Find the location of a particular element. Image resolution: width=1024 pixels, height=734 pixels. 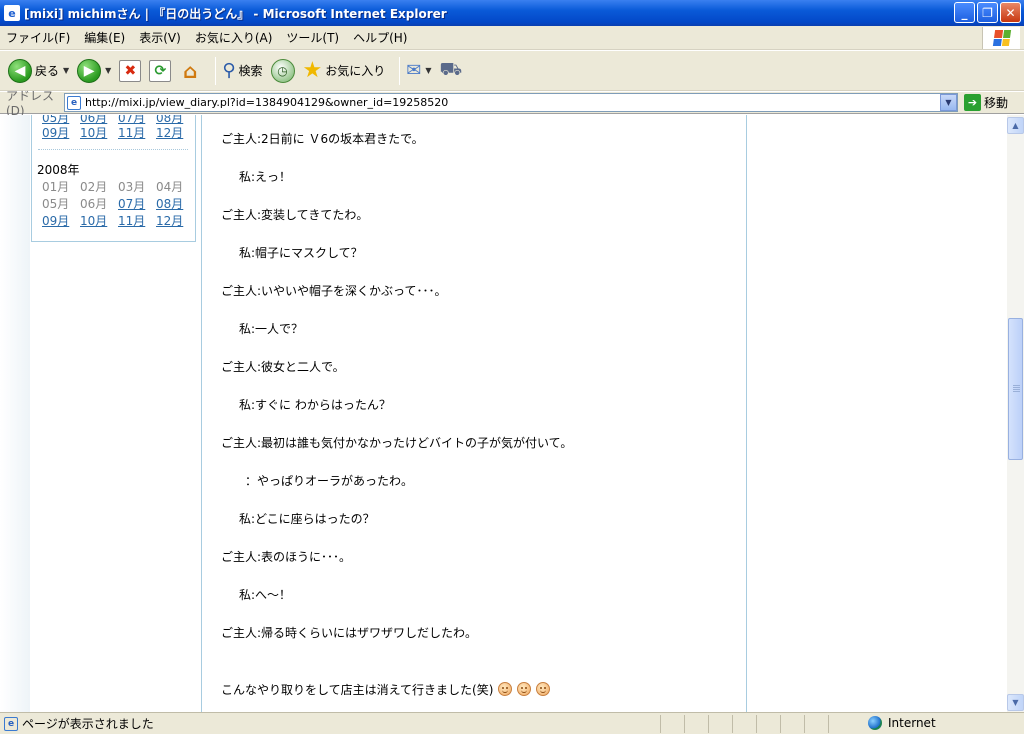

calendar-divider is located at coordinates (113, 149).